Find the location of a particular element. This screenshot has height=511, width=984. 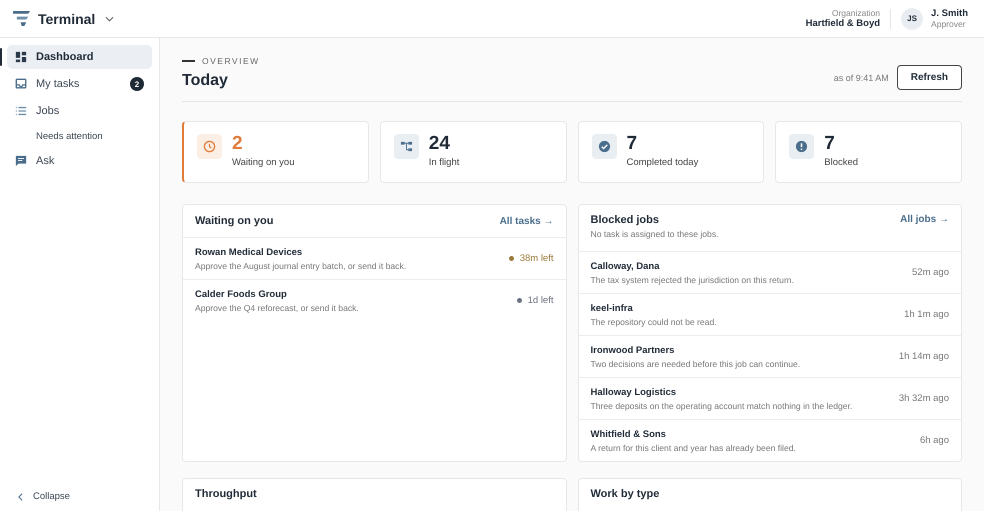

chevron-down-icon is located at coordinates (109, 19).